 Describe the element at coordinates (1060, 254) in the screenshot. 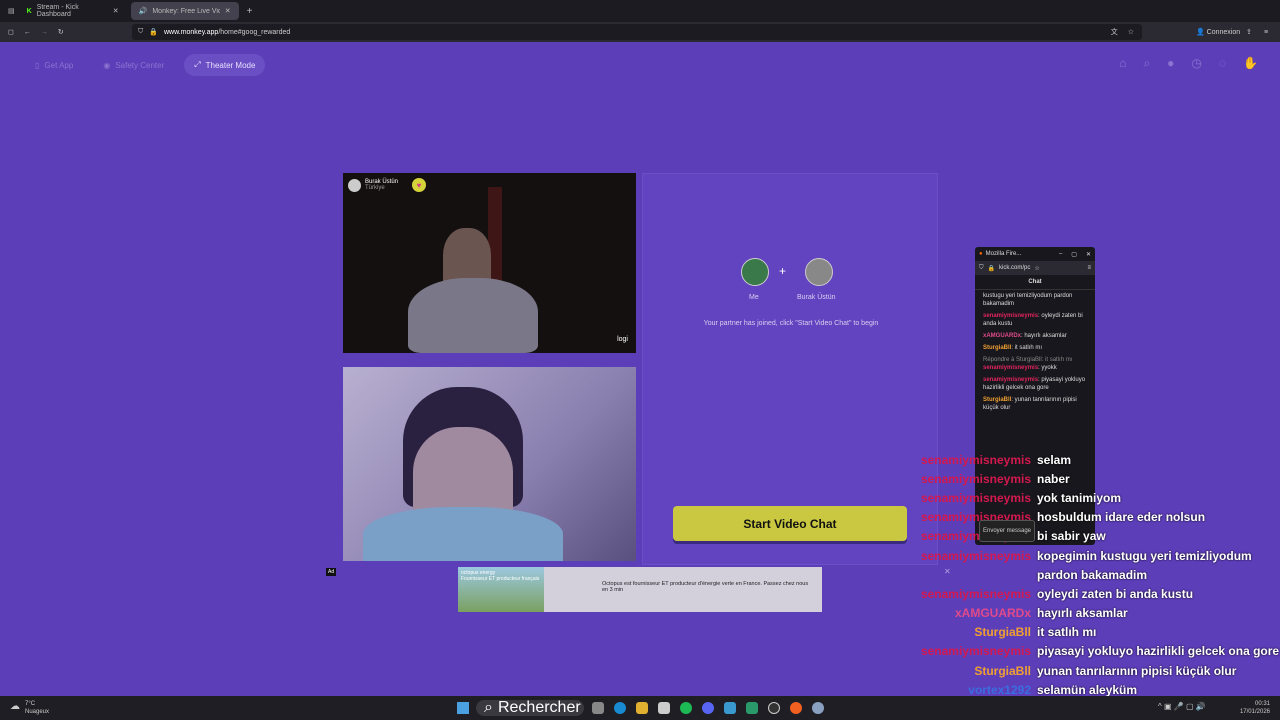

I see `minimize-icon: –` at that location.